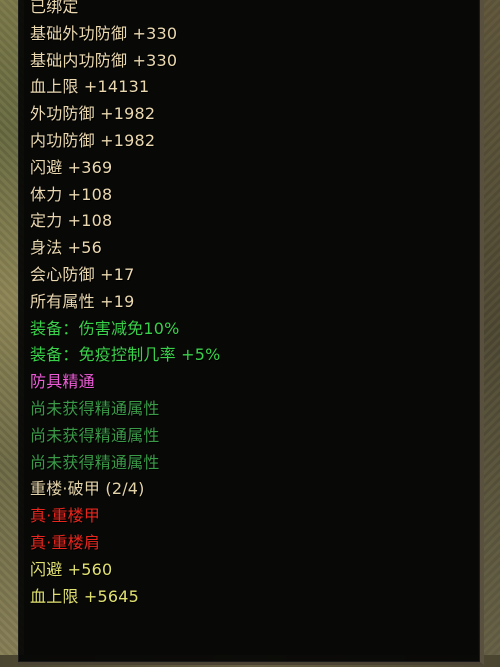 This screenshot has height=667, width=500. What do you see at coordinates (71, 194) in the screenshot?
I see `stat-stamina: 体力 +108` at bounding box center [71, 194].